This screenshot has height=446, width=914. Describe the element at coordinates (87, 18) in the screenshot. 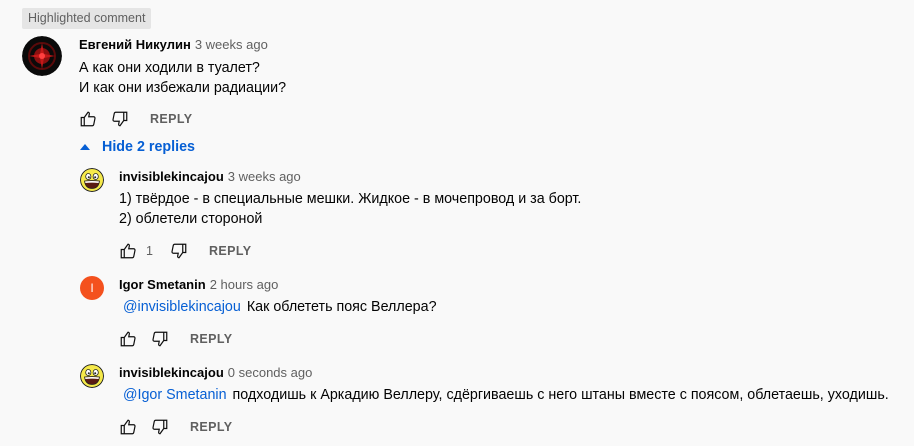

I see `highlighted-comment-badge: Highlighted comment` at that location.